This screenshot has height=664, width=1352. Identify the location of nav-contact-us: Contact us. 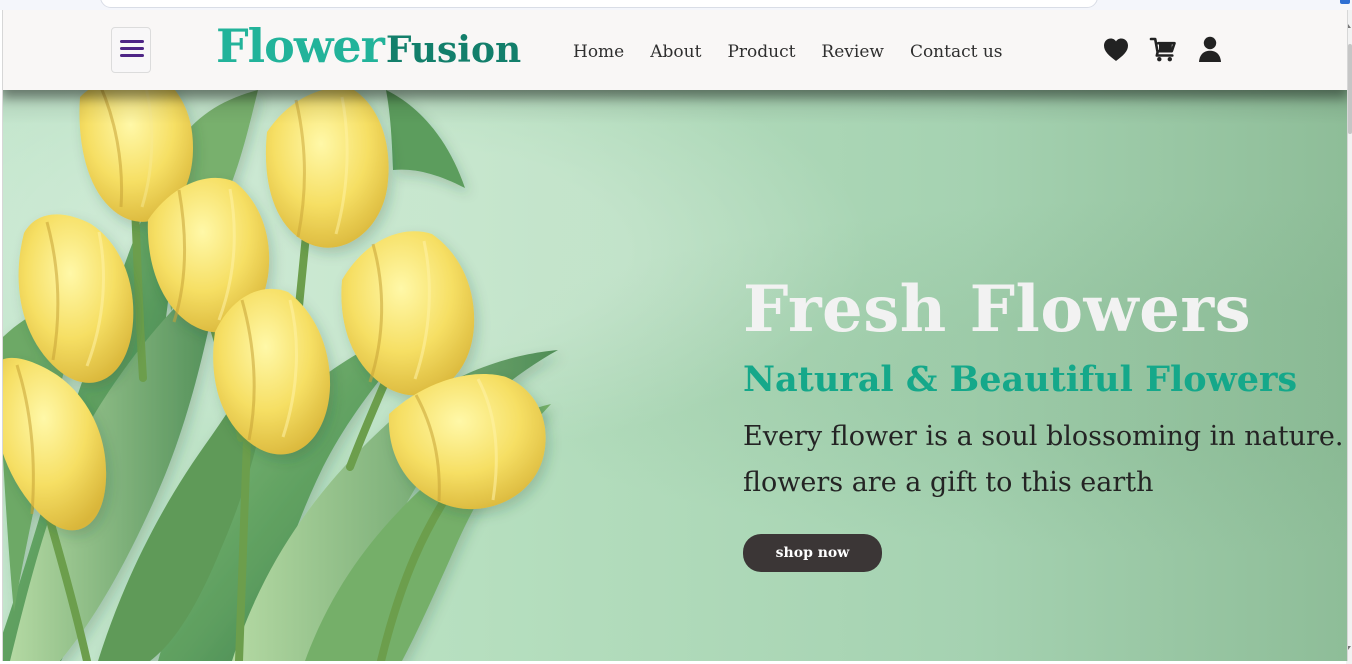
(956, 52).